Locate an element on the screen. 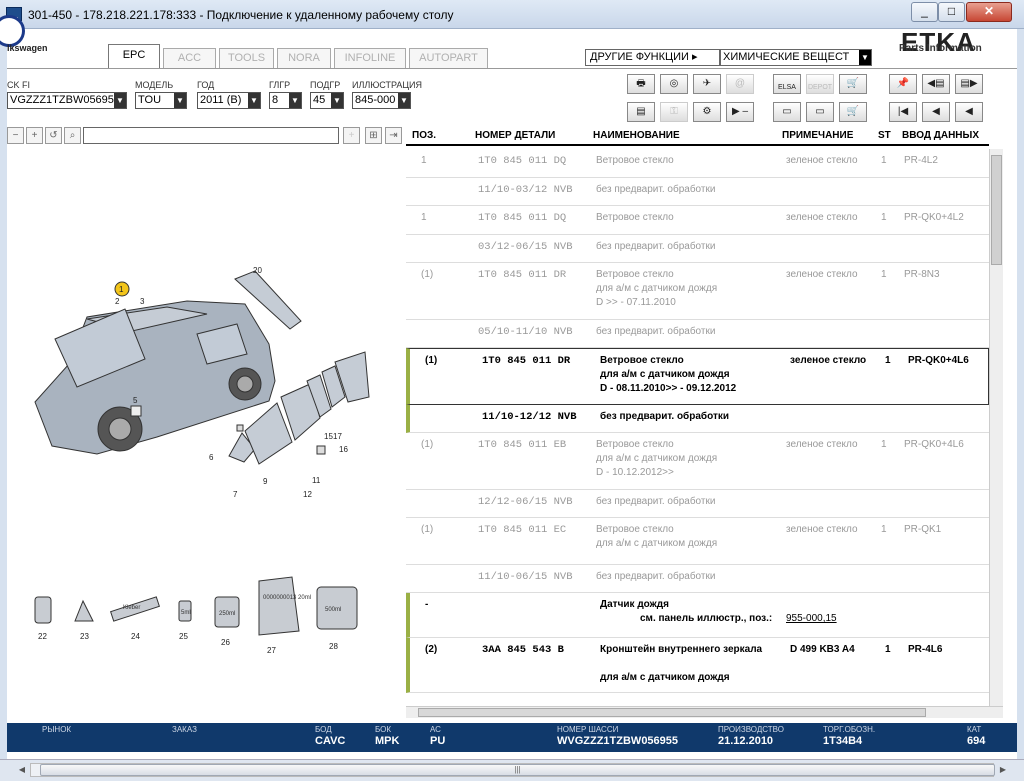 This screenshot has width=1024, height=781. table-row: 12/12-06/15 NVB без предварит. обработки is located at coordinates (697, 504).